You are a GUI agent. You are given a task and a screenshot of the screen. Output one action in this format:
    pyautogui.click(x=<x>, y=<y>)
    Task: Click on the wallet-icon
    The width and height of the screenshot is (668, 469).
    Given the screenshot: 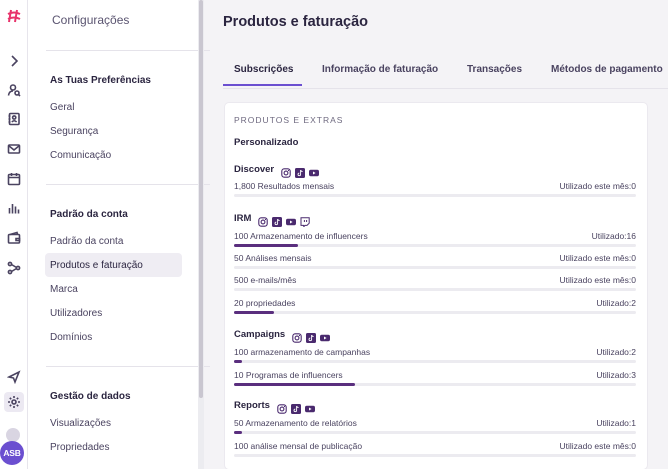 What is the action you would take?
    pyautogui.click(x=14, y=238)
    